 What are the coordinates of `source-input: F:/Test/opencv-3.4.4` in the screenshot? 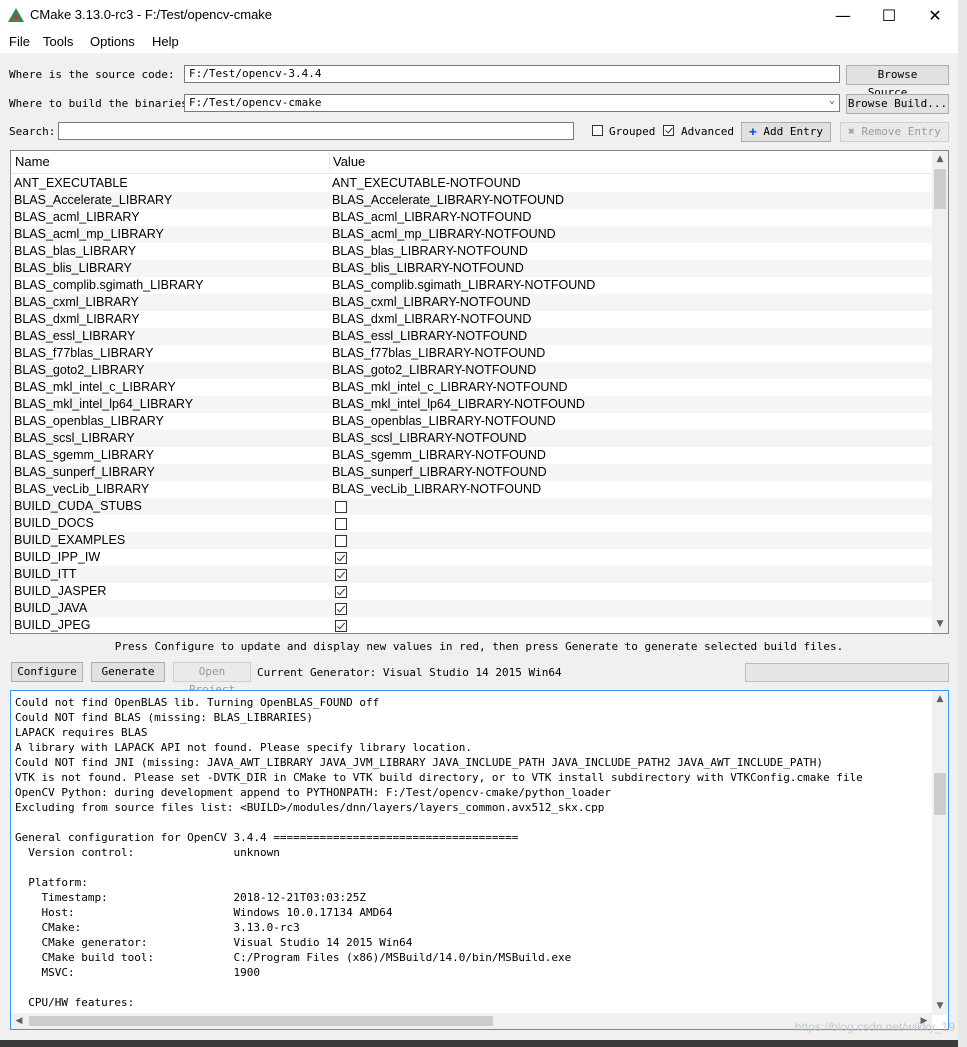 It's located at (512, 74).